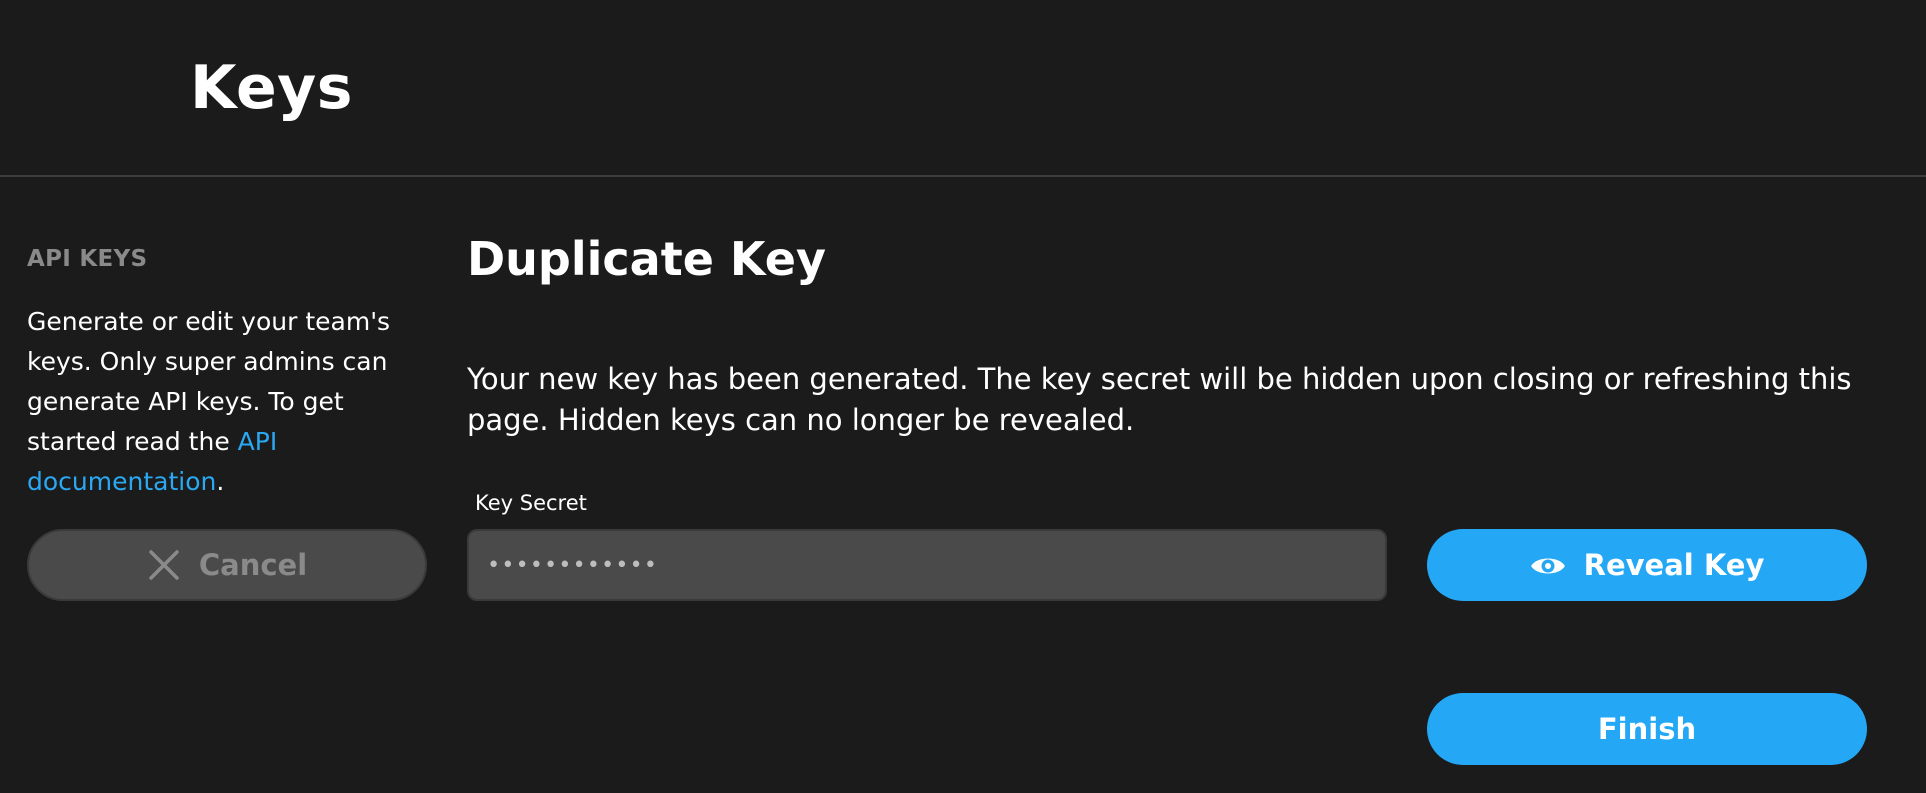  I want to click on reveal-key-button: Reveal Key, so click(1647, 565).